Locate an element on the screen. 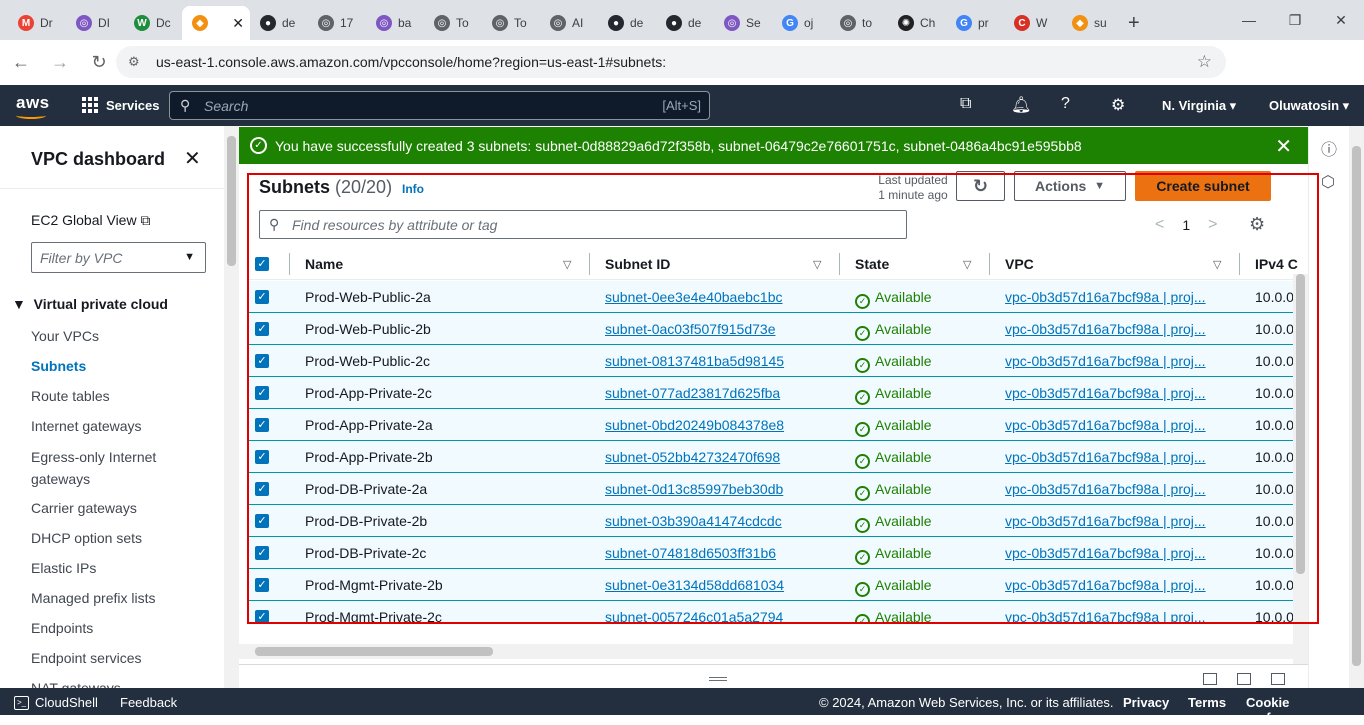  region-selector: N. Virginia ▾ is located at coordinates (1199, 106).